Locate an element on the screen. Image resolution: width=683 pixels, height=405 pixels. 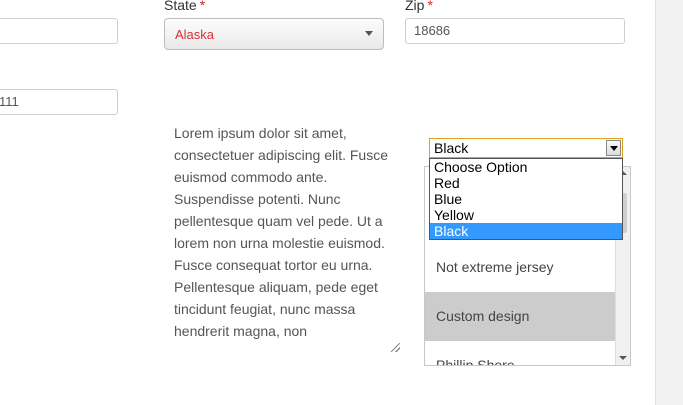
list-item-label: Custom design is located at coordinates (483, 316).